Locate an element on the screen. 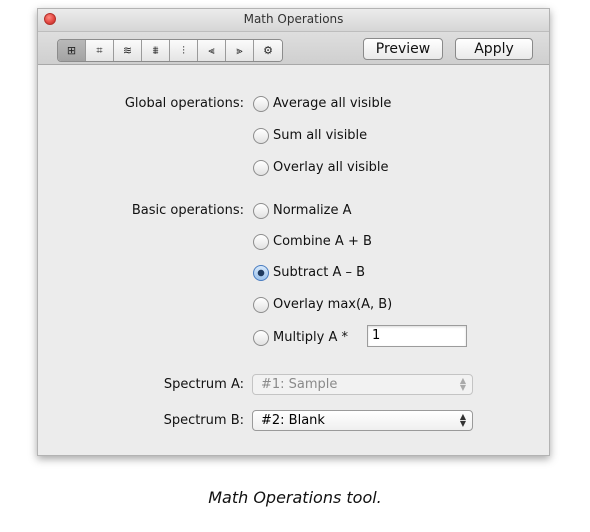 The image size is (590, 532). multiply-a-label: Multiply A * is located at coordinates (310, 337).